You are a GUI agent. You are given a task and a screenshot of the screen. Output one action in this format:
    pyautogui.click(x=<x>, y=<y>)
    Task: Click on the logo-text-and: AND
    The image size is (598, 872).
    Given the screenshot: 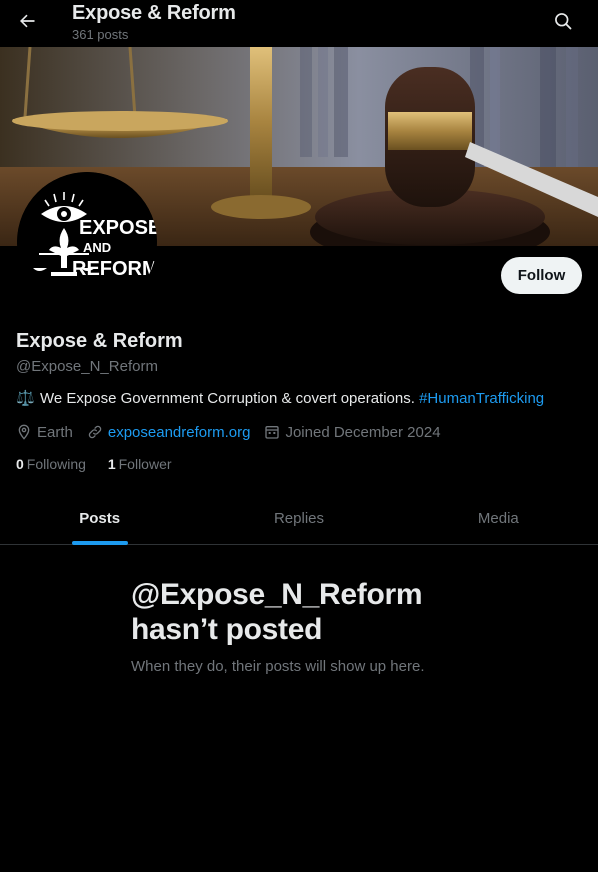 What is the action you would take?
    pyautogui.click(x=97, y=247)
    